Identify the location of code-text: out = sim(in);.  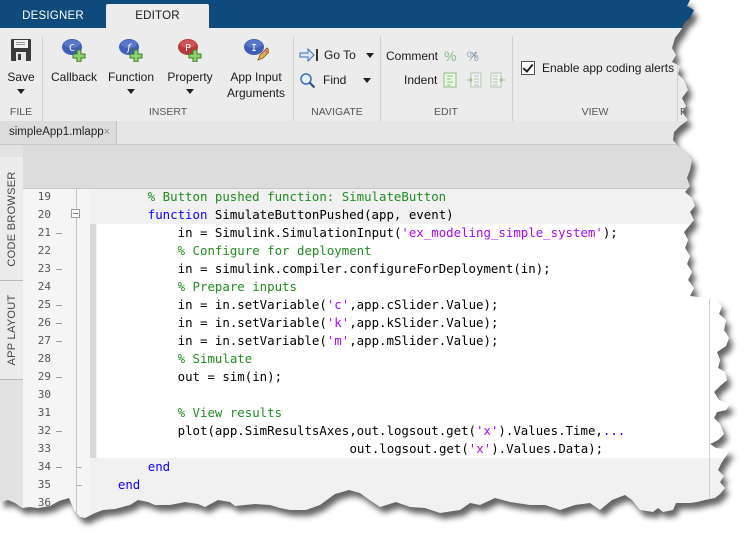
(230, 376).